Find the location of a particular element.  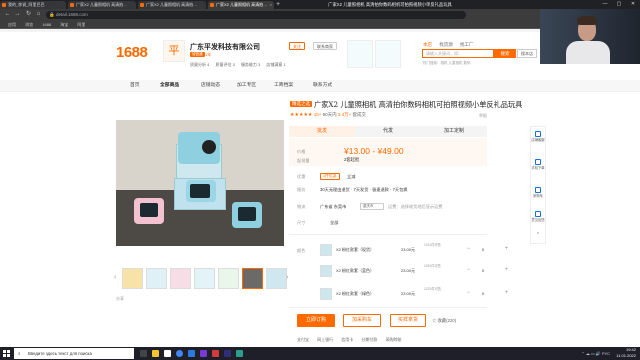

sidebar-item-mobile: 手机下单 is located at coordinates (538, 164).